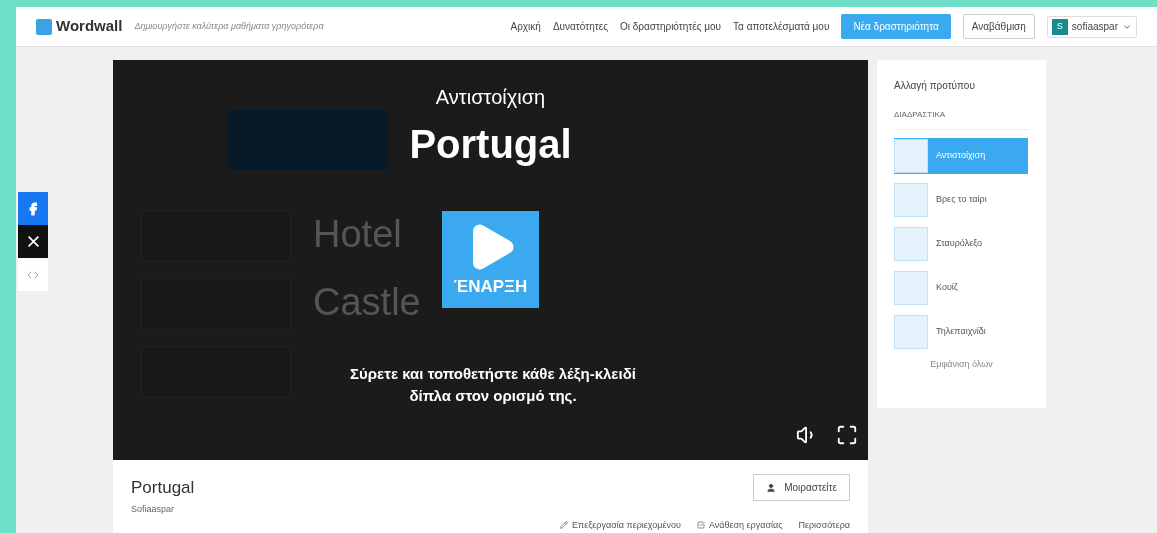 The width and height of the screenshot is (1157, 533). What do you see at coordinates (961, 332) in the screenshot?
I see `template-item: Τηλεπαιχνίδι` at bounding box center [961, 332].